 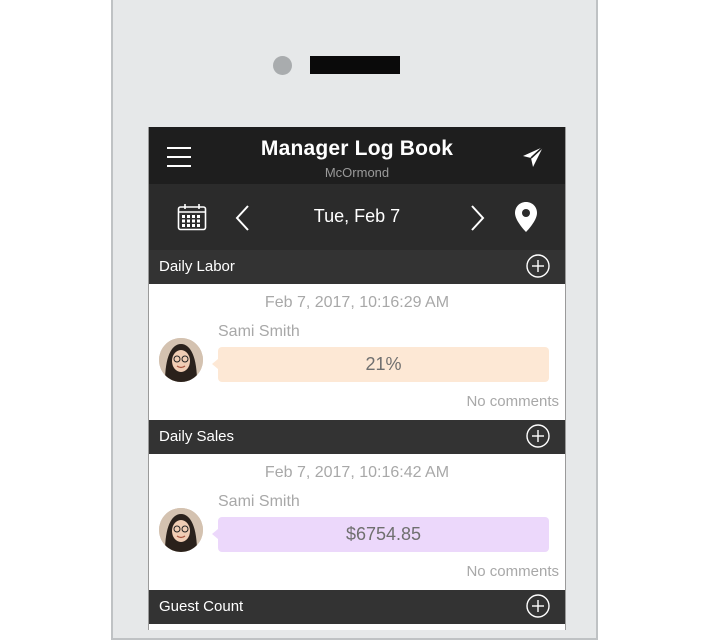 What do you see at coordinates (533, 157) in the screenshot?
I see `paper-plane-icon` at bounding box center [533, 157].